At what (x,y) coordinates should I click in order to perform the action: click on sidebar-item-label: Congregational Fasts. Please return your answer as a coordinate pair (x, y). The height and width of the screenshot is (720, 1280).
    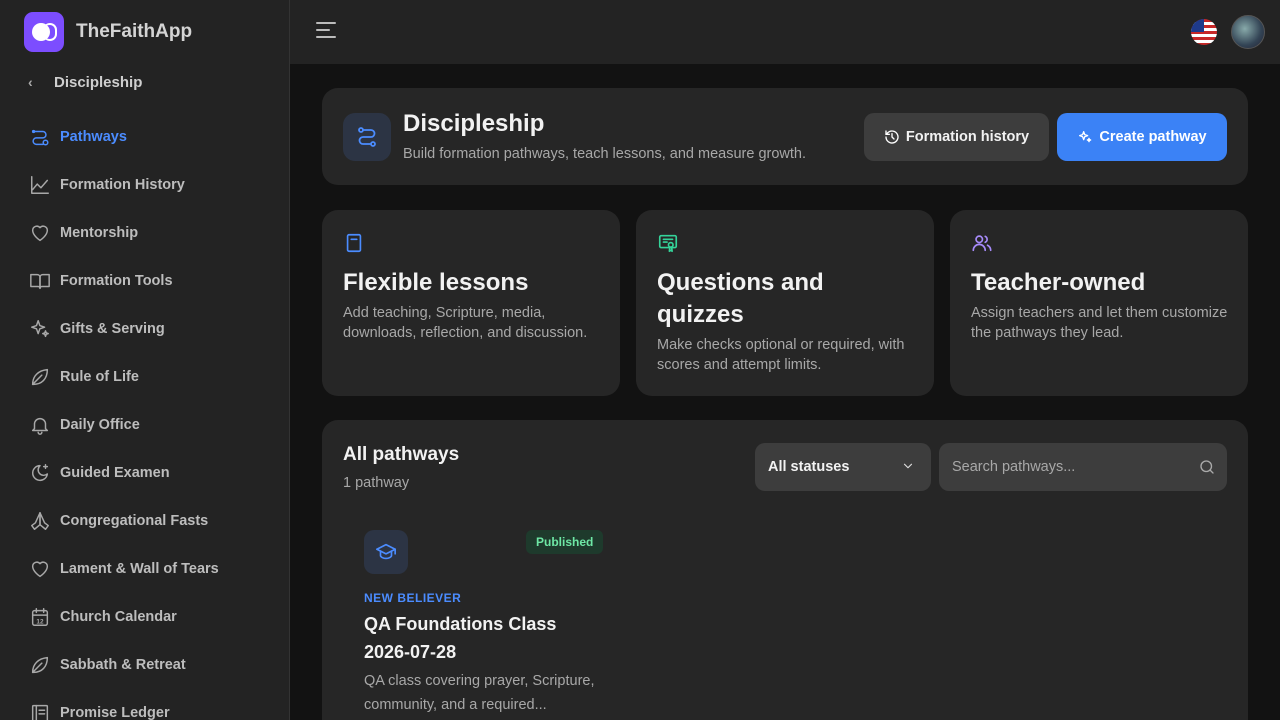
    Looking at the image, I should click on (134, 521).